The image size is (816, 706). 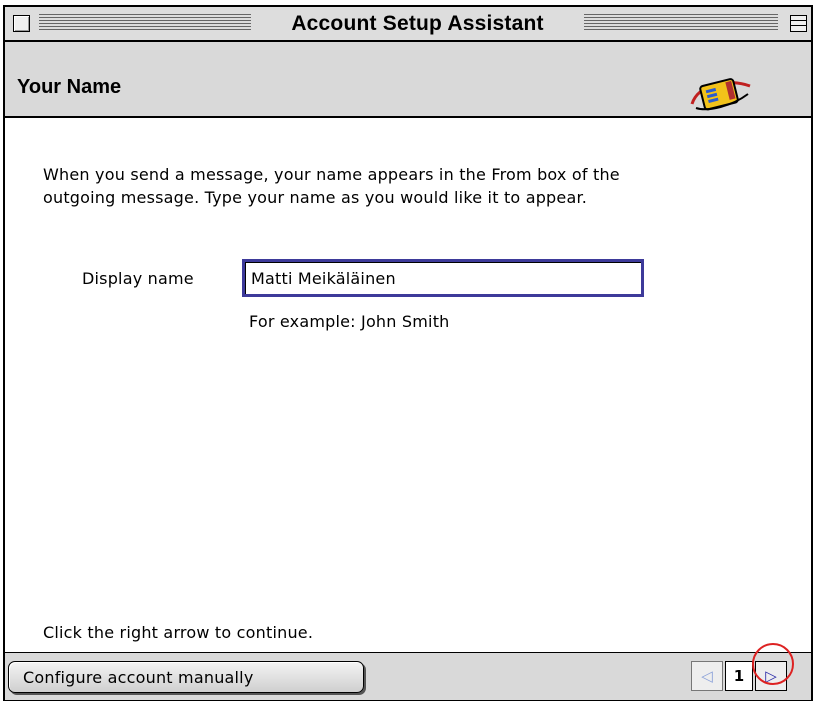 What do you see at coordinates (349, 321) in the screenshot?
I see `example-hint: For example: John Smith` at bounding box center [349, 321].